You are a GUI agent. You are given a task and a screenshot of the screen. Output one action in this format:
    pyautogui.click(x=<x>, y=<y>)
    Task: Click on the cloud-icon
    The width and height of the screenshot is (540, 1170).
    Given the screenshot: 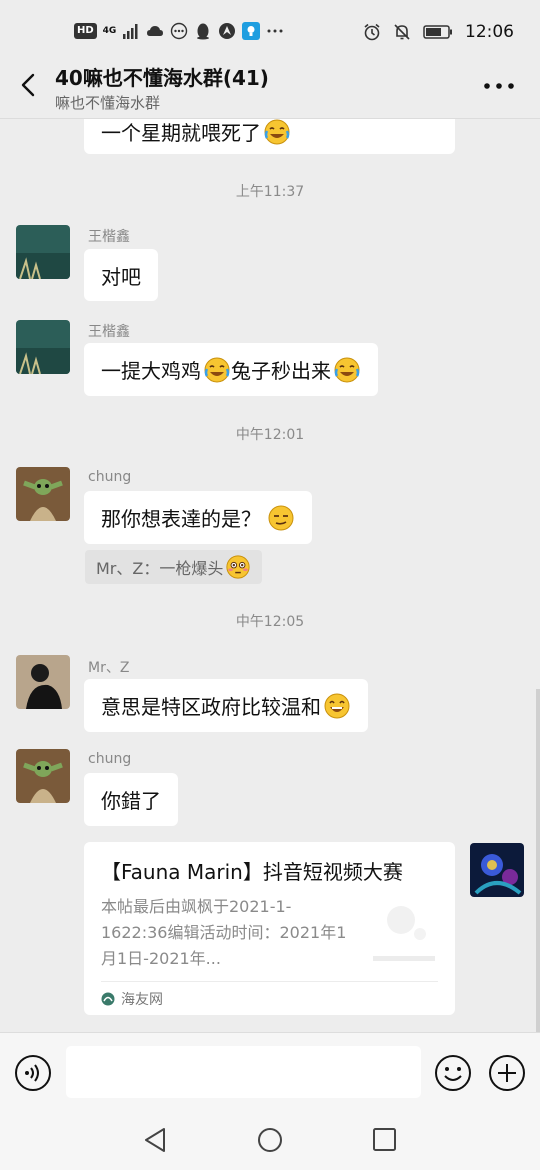 What is the action you would take?
    pyautogui.click(x=155, y=31)
    